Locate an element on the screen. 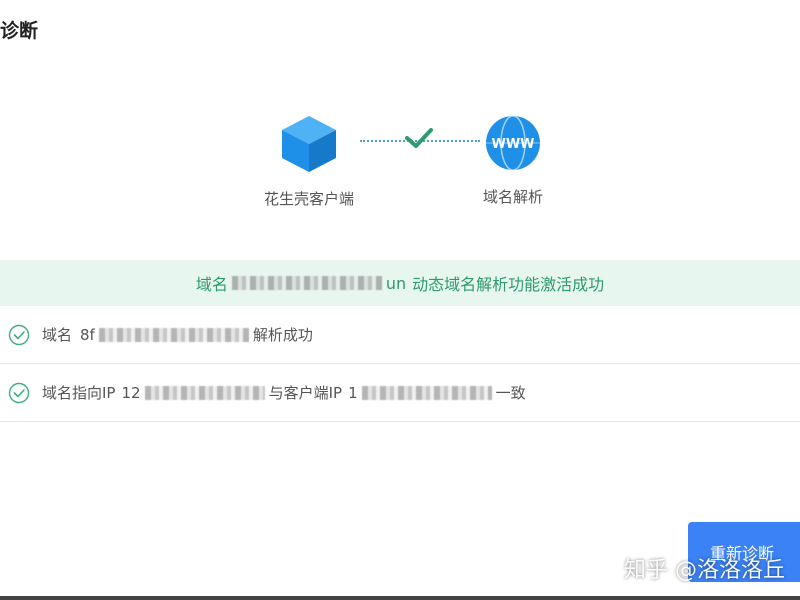  activation-success-banner: 域名 un 动态域名解析功能激活成功 is located at coordinates (400, 283).